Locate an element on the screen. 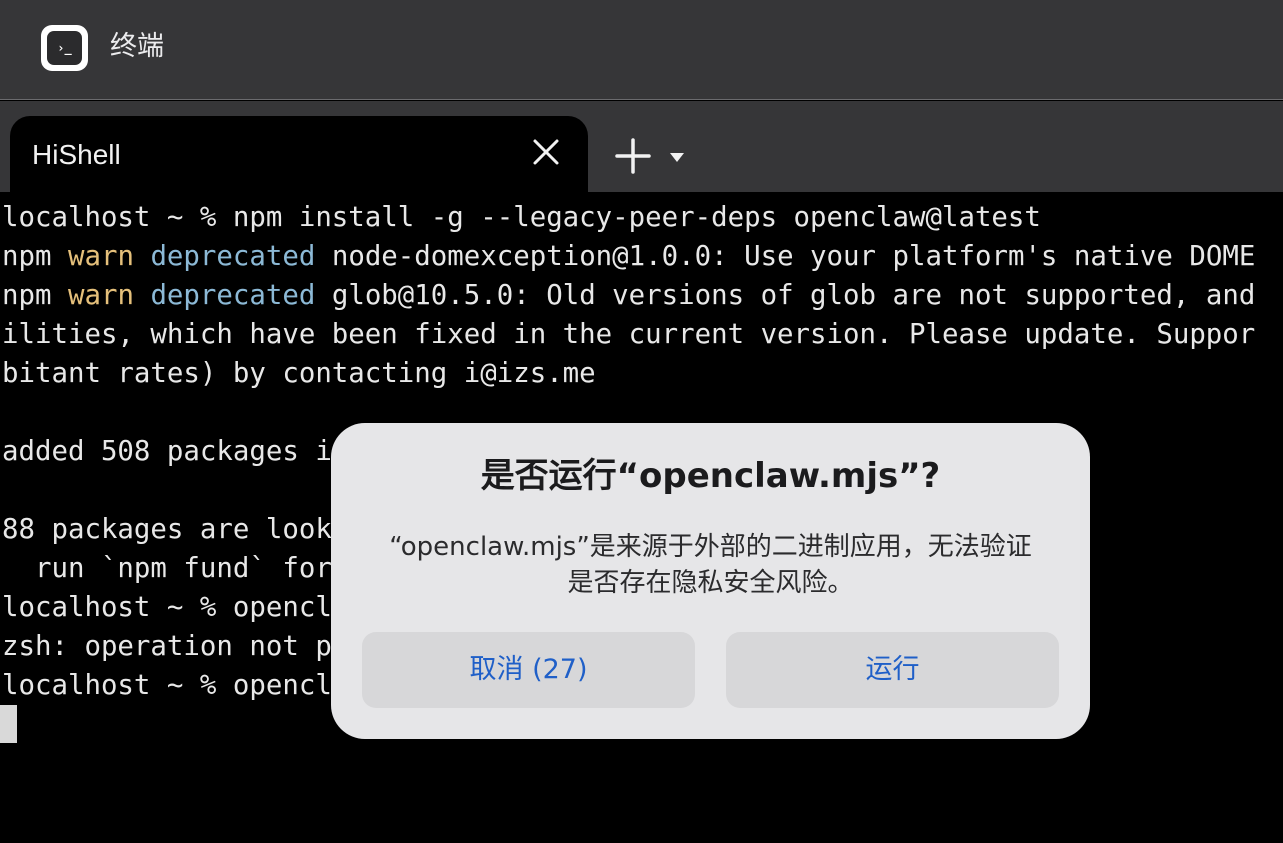 This screenshot has height=843, width=1283. plus-icon is located at coordinates (633, 156).